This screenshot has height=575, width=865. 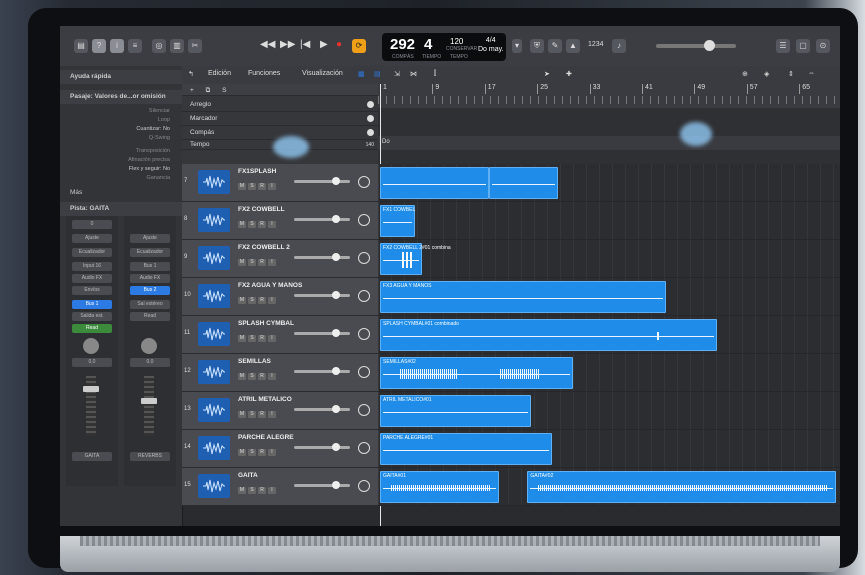 I want to click on param-qswing: Q-Swing, so click(x=115, y=138).